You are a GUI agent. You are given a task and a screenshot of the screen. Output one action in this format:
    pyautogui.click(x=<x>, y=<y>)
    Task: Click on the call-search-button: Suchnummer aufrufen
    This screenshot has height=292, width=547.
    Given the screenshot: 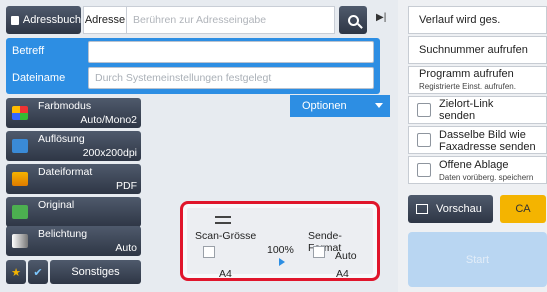 What is the action you would take?
    pyautogui.click(x=477, y=50)
    